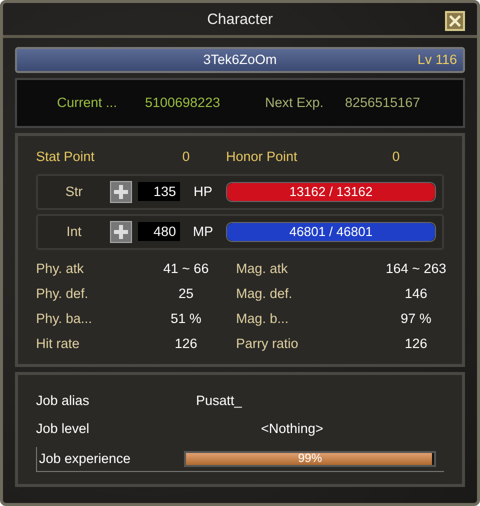 The width and height of the screenshot is (480, 506). Describe the element at coordinates (416, 319) in the screenshot. I see `attribute-value: 97 %` at that location.